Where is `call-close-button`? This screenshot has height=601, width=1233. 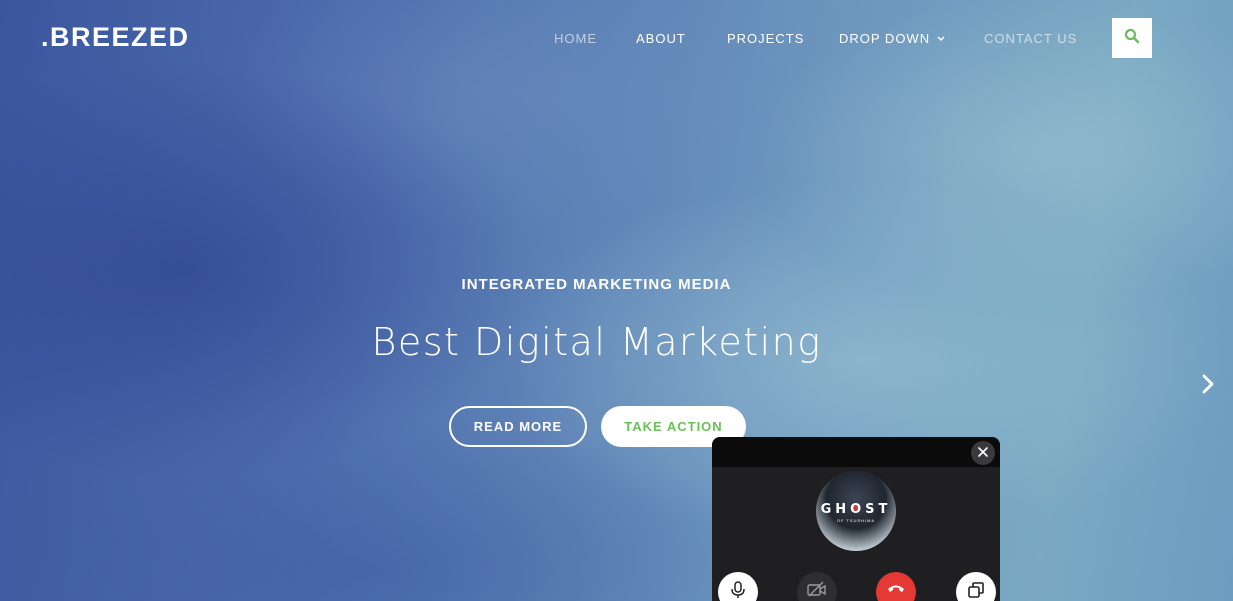
call-close-button is located at coordinates (983, 453).